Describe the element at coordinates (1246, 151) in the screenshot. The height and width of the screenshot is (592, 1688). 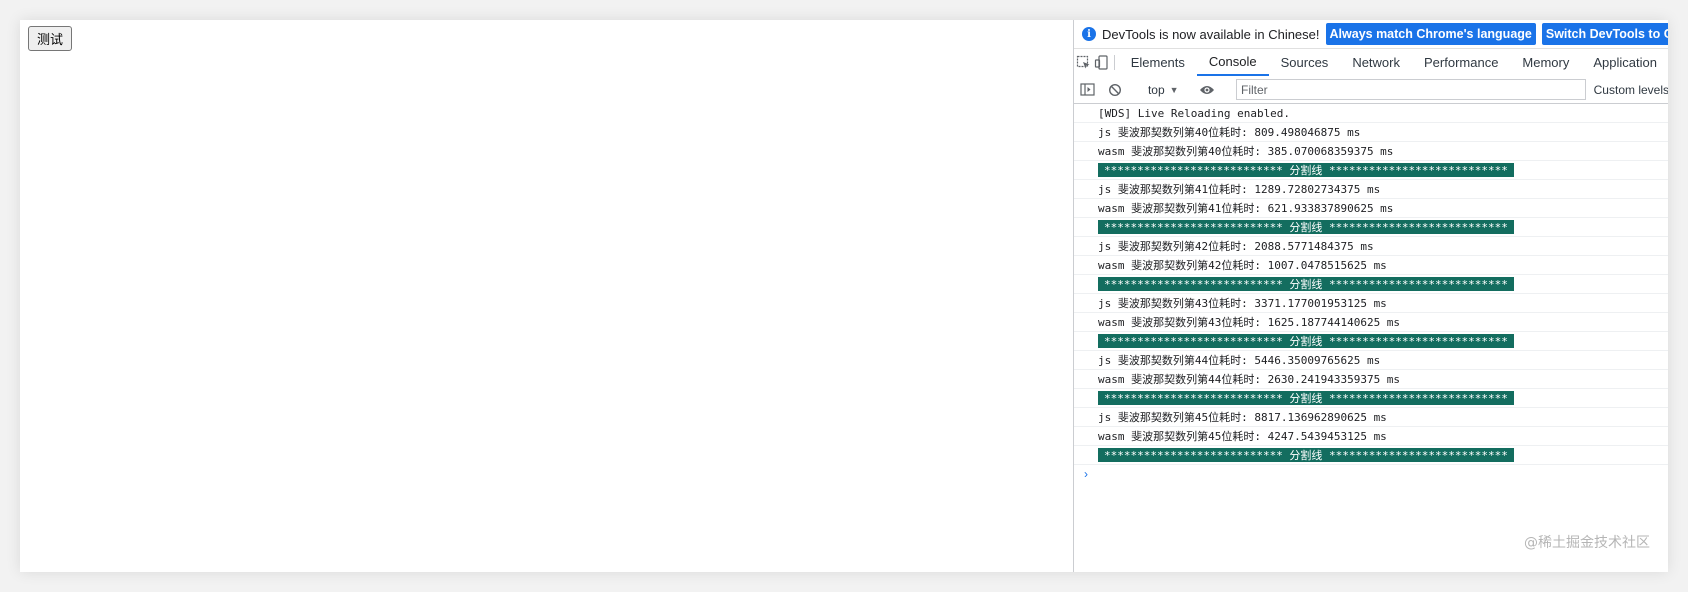
I see `log-text: wasm 斐波那契数列第40位耗时: 385.070068359375 ms` at that location.